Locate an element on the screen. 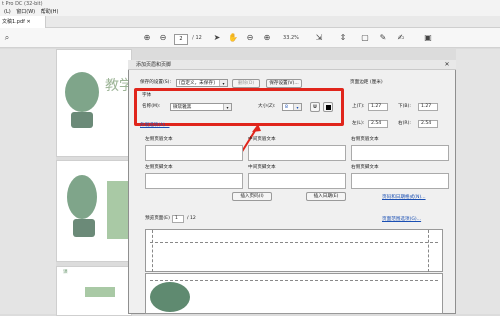 The height and width of the screenshot is (316, 500). left-footer-label: 左侧页脚文本 is located at coordinates (159, 167).